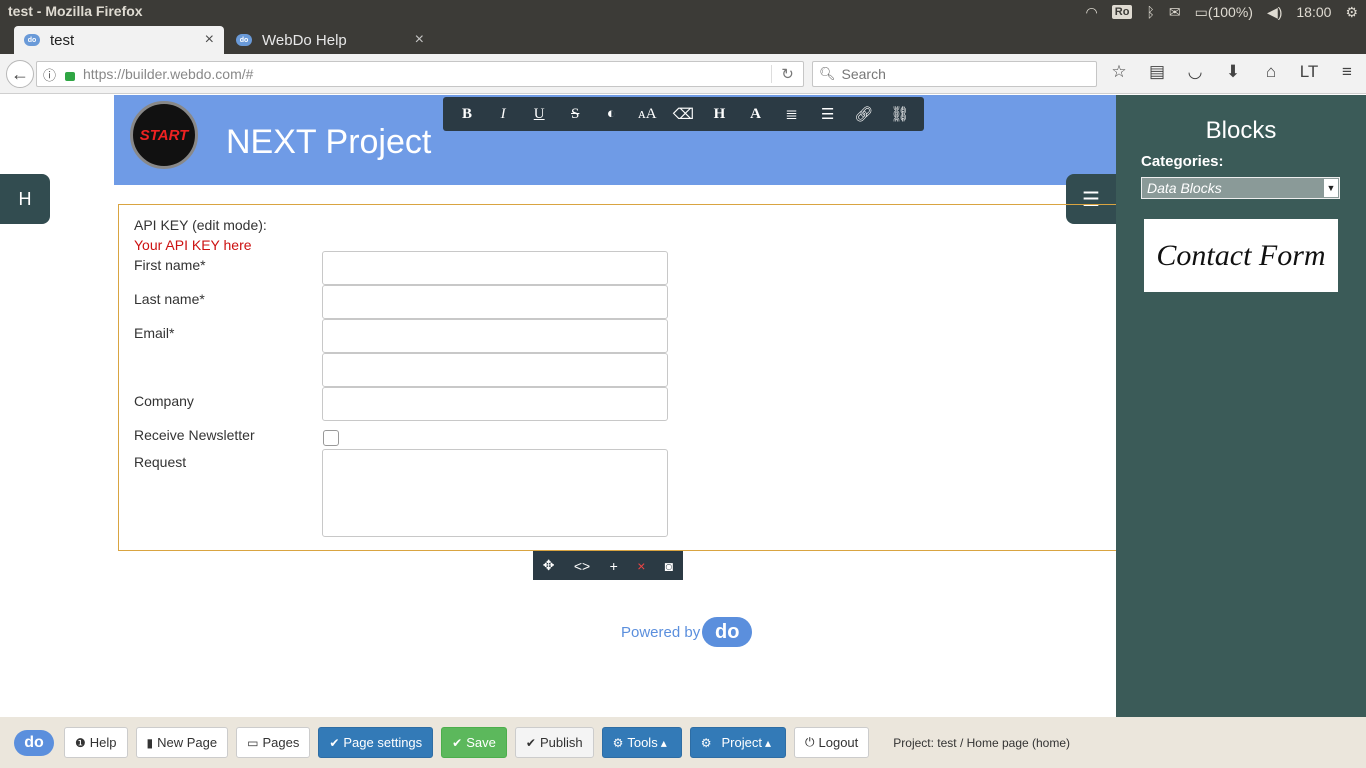 Image resolution: width=1366 pixels, height=768 pixels. I want to click on browser-tab-strip: do test × do WebDo Help × +, so click(683, 50).